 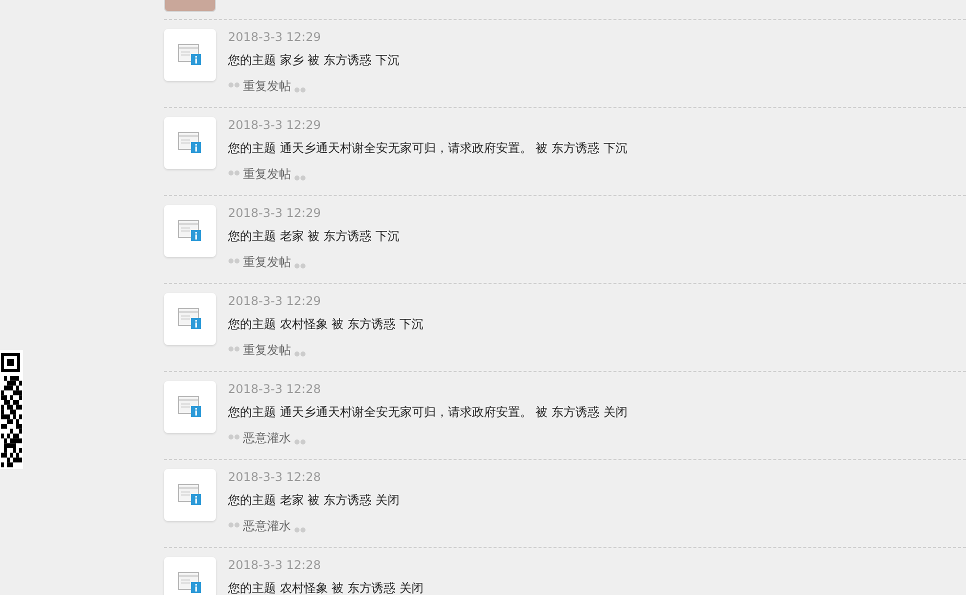 I want to click on notice-message: 您的主题 农村怪象 被 东方诱惑 下沉, so click(x=326, y=324).